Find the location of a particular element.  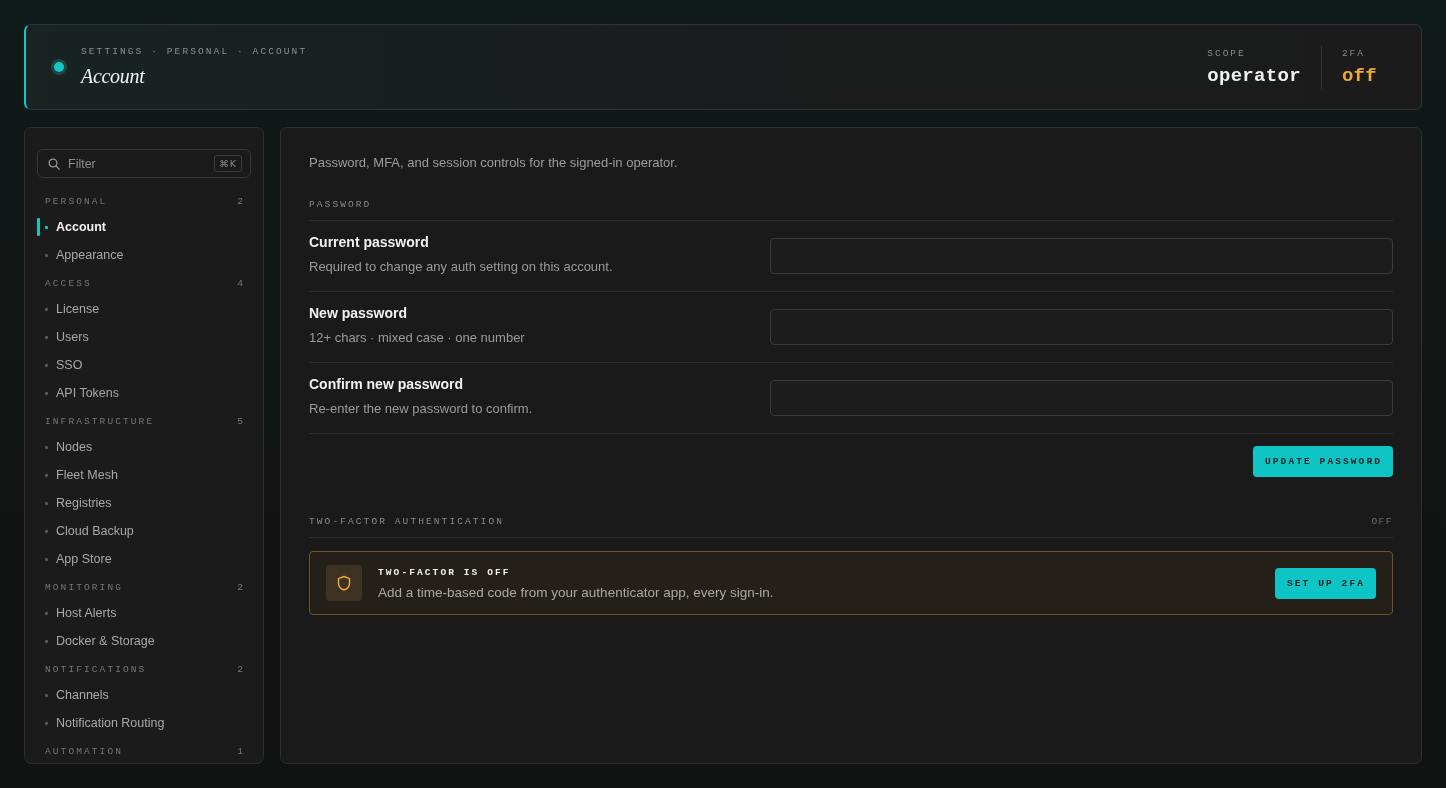

sidebar-item: Channels is located at coordinates (144, 695).